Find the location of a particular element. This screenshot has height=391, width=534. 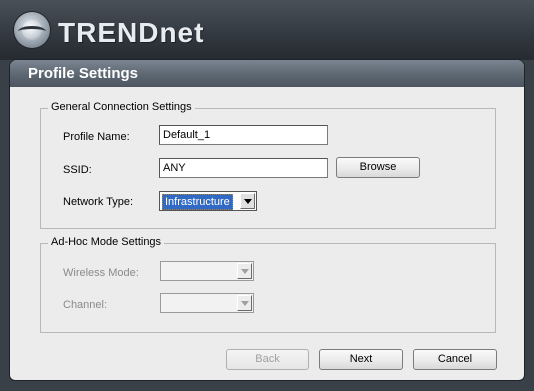

next-button: Next is located at coordinates (361, 359).